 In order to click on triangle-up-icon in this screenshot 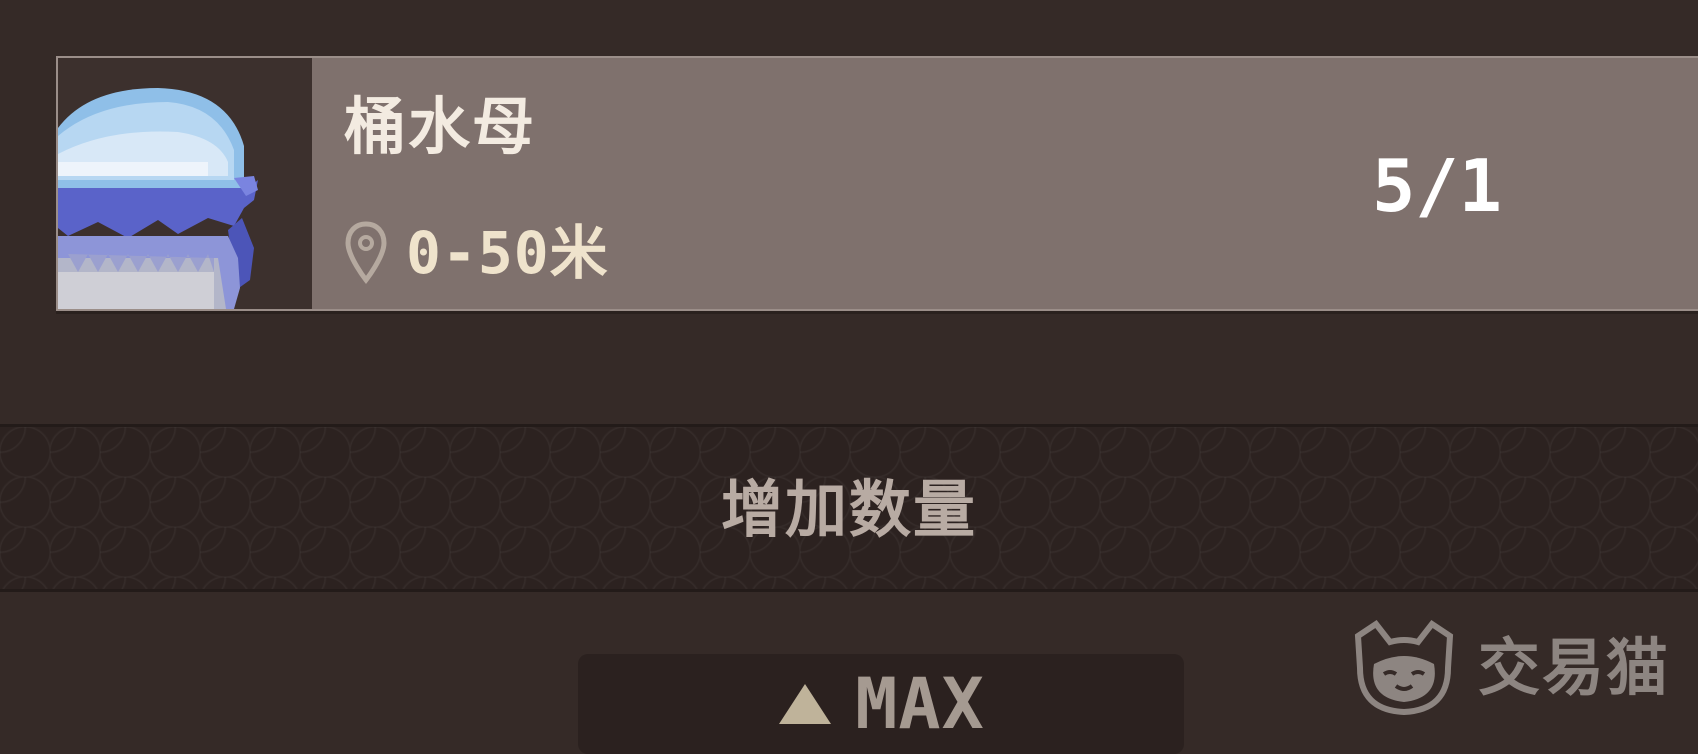, I will do `click(805, 704)`.